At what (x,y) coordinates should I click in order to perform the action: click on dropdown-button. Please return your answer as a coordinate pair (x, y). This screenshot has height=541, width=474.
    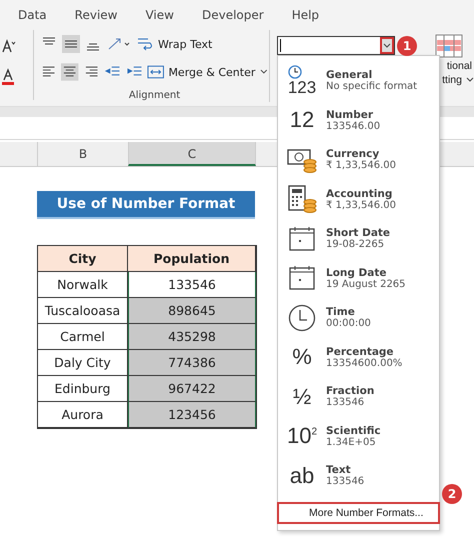
    Looking at the image, I should click on (387, 45).